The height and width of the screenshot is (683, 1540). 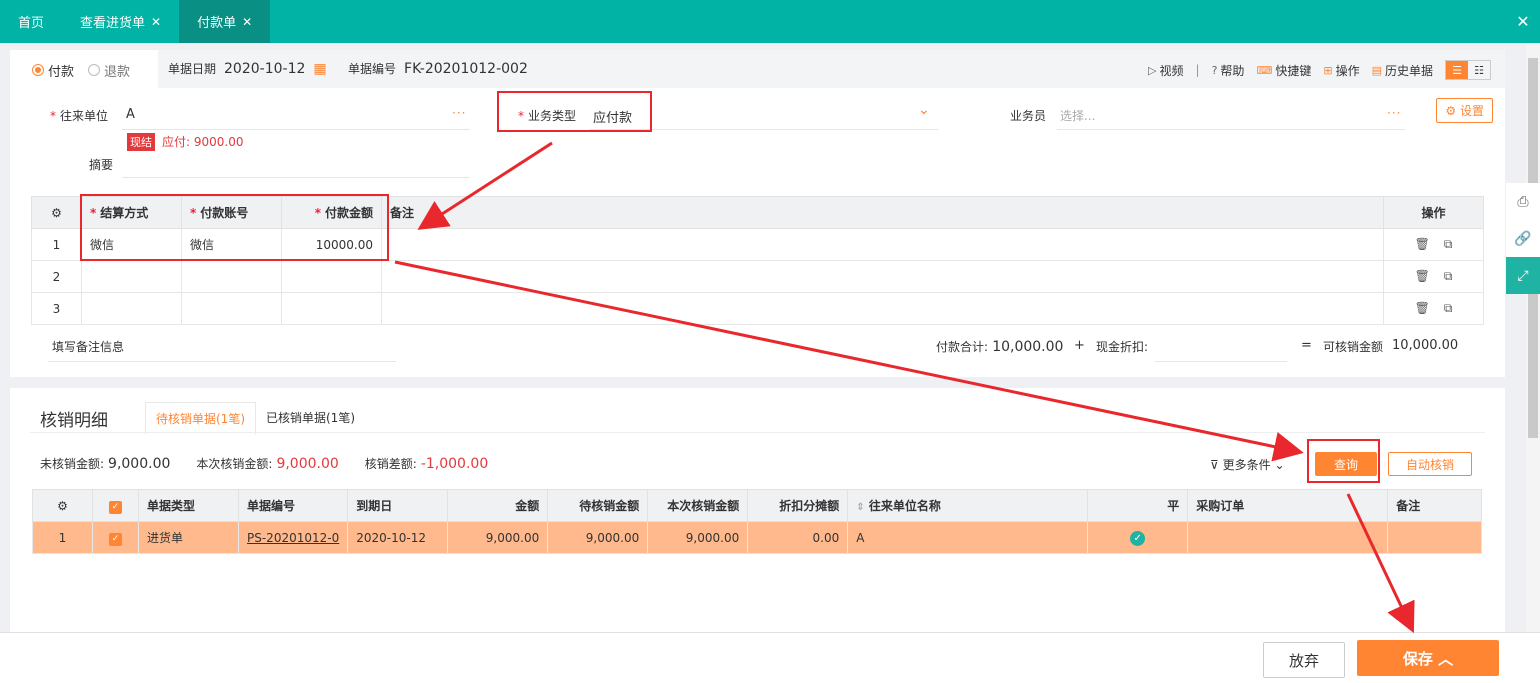 What do you see at coordinates (1228, 70) in the screenshot?
I see `help-button: ? 帮助` at bounding box center [1228, 70].